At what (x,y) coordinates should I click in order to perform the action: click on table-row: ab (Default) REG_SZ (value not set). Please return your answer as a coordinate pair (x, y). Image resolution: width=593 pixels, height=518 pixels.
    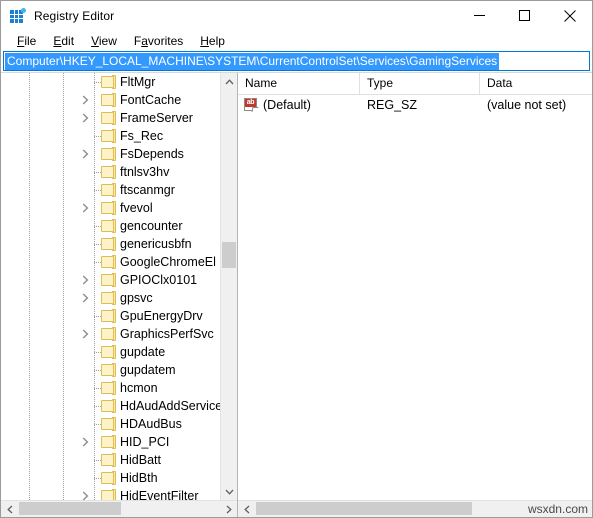
    Looking at the image, I should click on (415, 104).